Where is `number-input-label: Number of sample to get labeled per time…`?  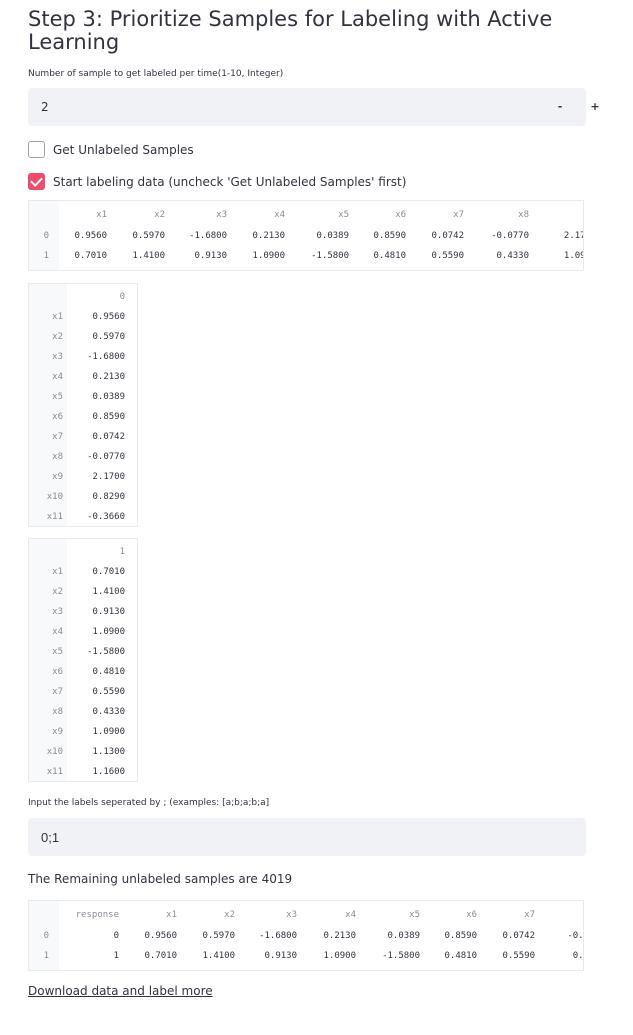 number-input-label: Number of sample to get labeled per time… is located at coordinates (156, 74).